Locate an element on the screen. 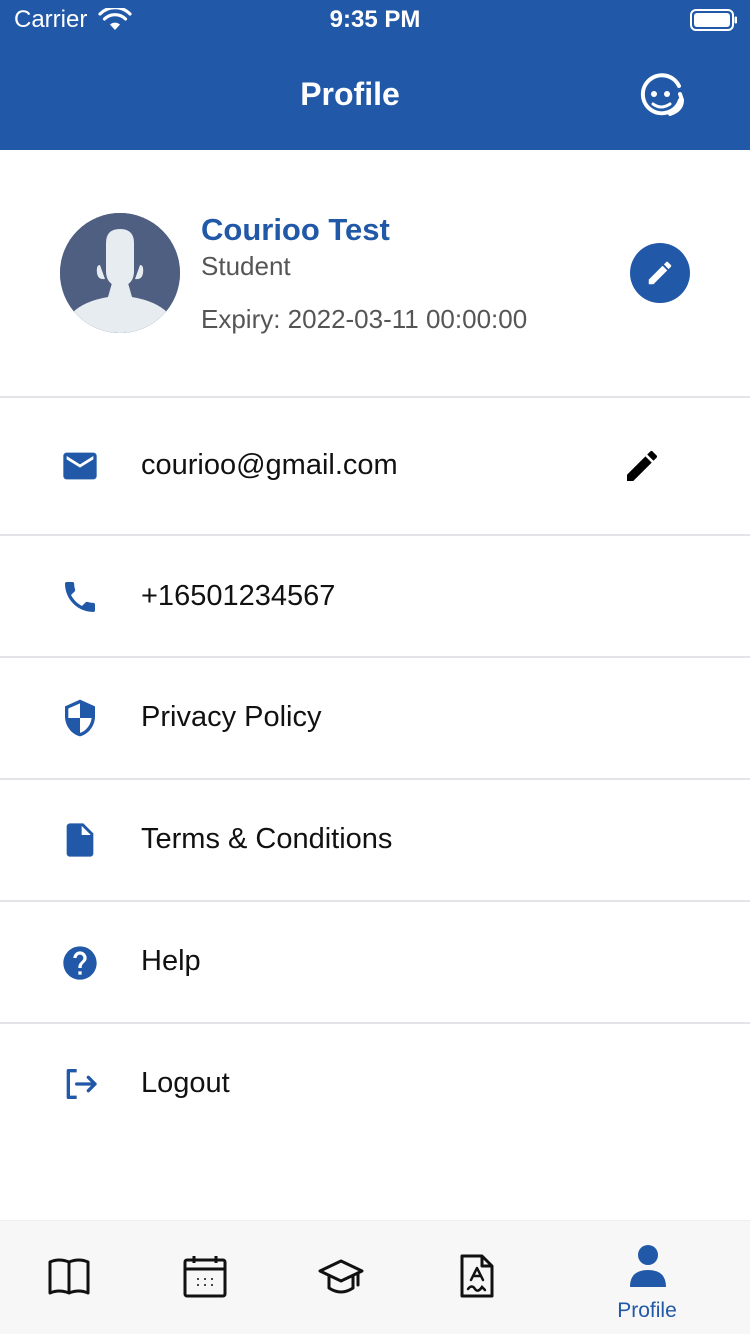 This screenshot has height=1334, width=750. profile-role: Student is located at coordinates (246, 266).